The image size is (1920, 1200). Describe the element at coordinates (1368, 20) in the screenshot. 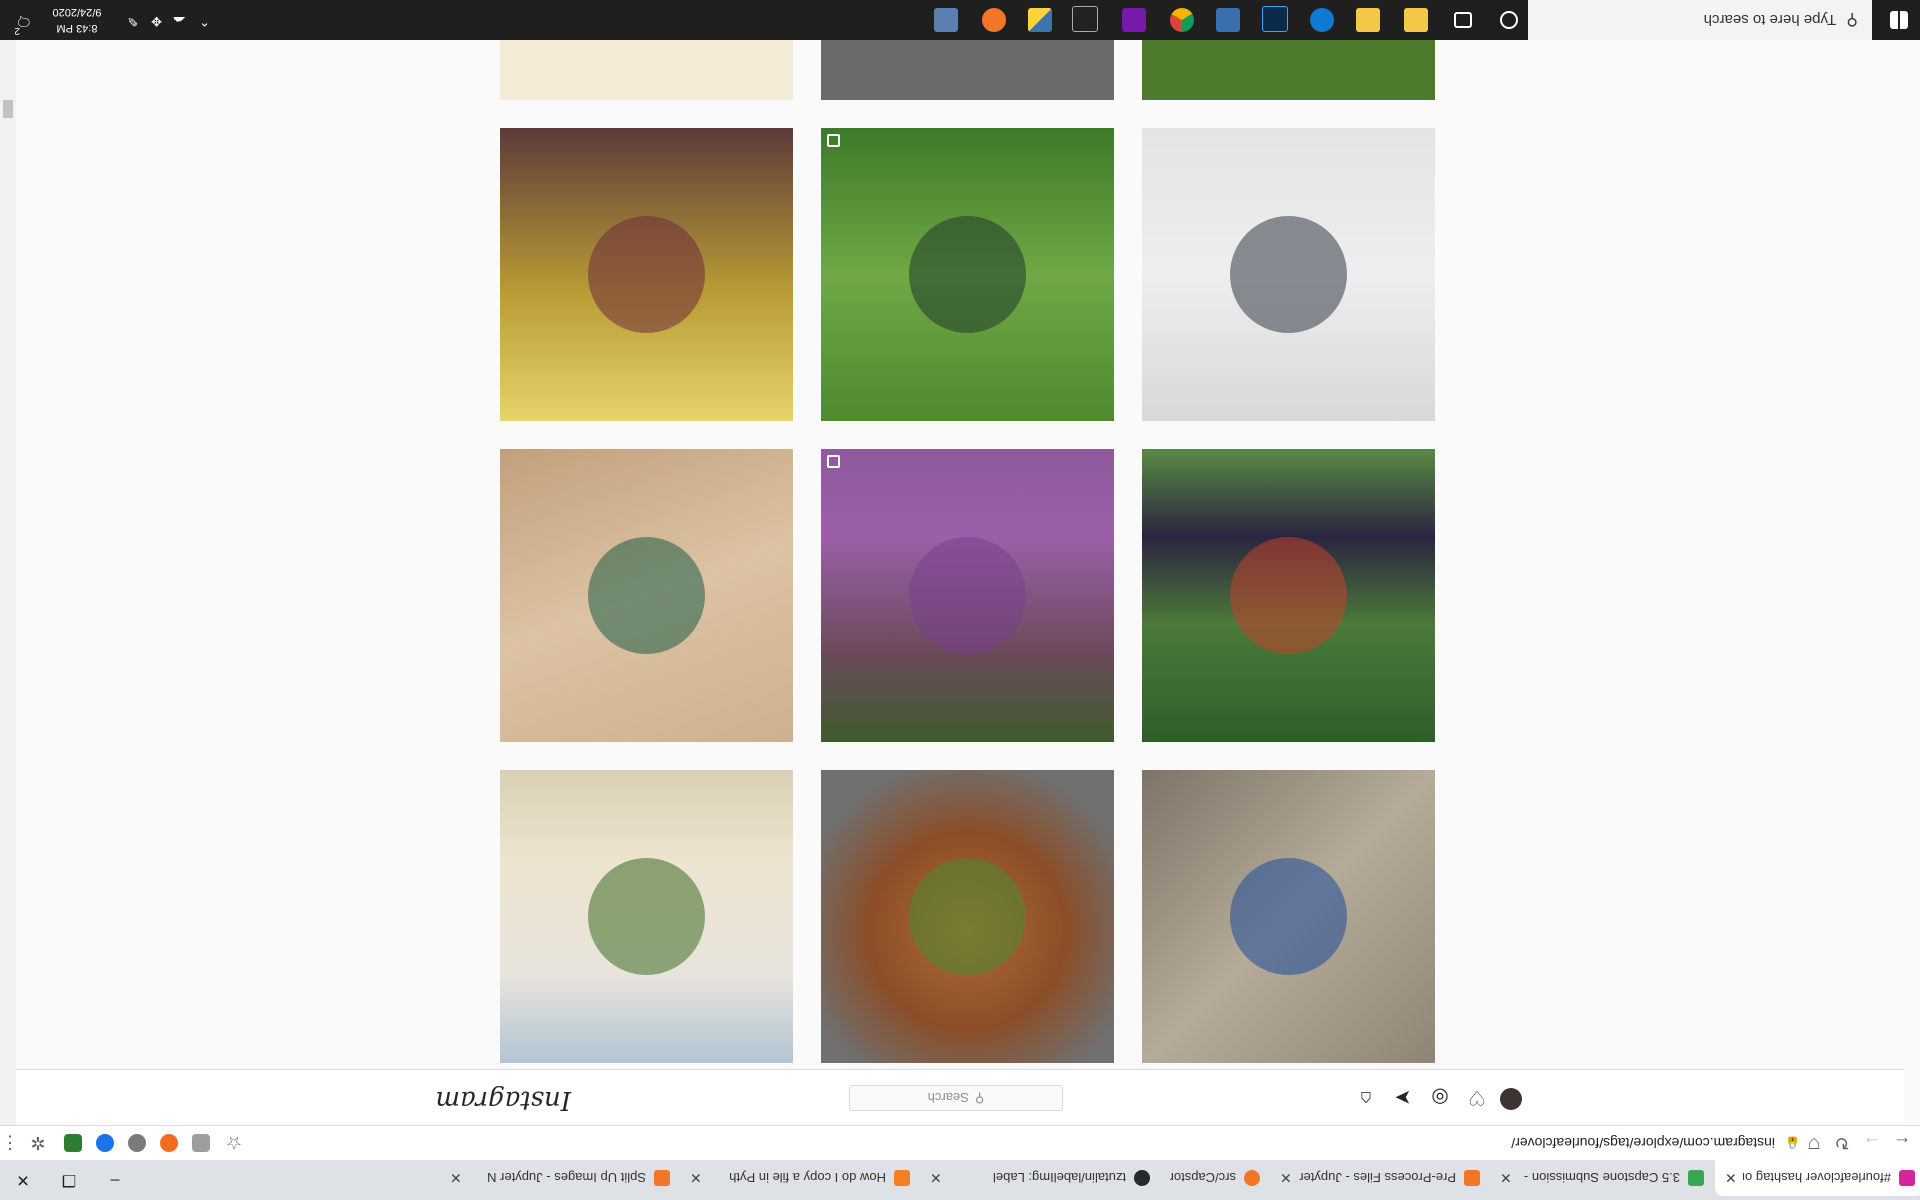

I see `mail-app-icon` at that location.